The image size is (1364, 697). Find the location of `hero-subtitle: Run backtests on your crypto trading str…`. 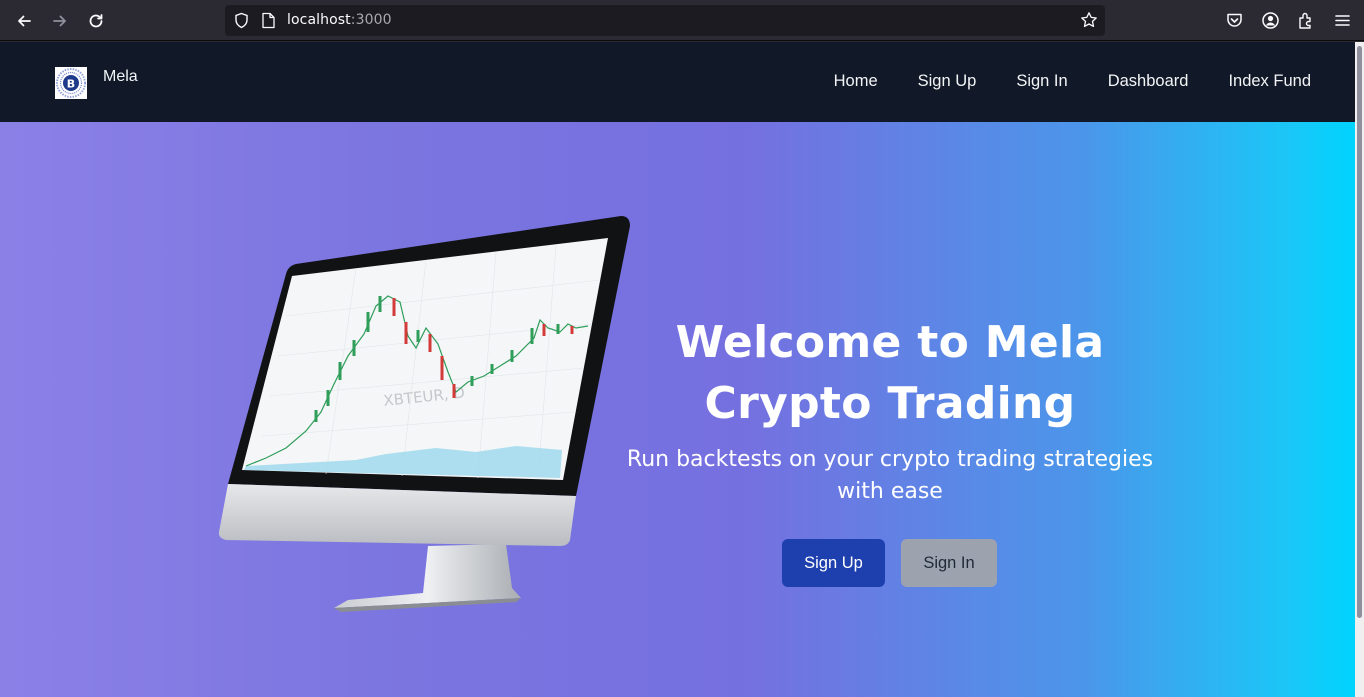

hero-subtitle: Run backtests on your crypto trading str… is located at coordinates (890, 476).